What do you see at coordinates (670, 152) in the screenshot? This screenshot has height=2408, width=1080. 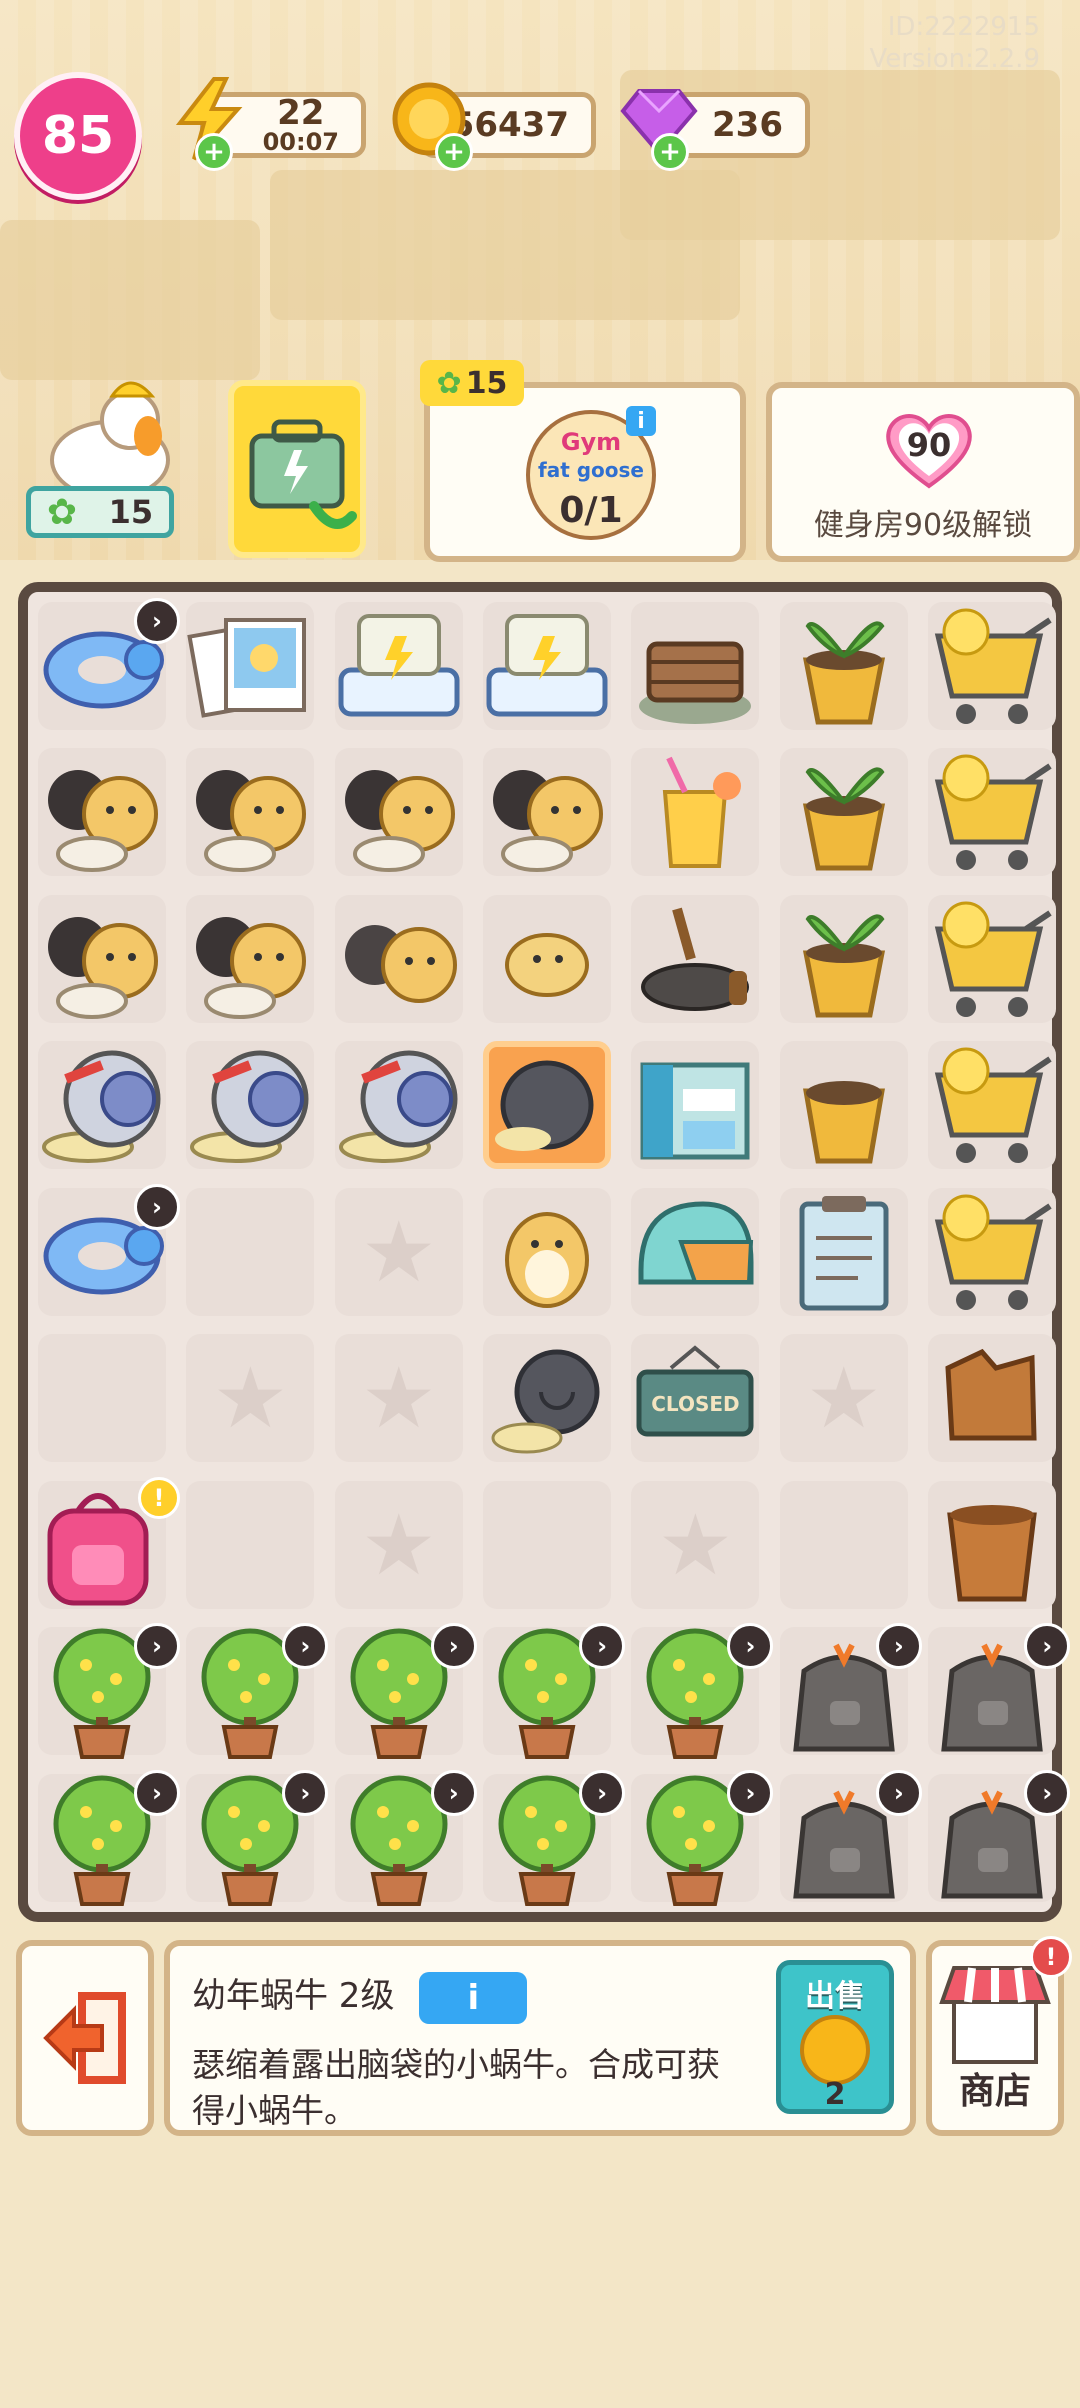 I see `gem-plus-icon: +` at bounding box center [670, 152].